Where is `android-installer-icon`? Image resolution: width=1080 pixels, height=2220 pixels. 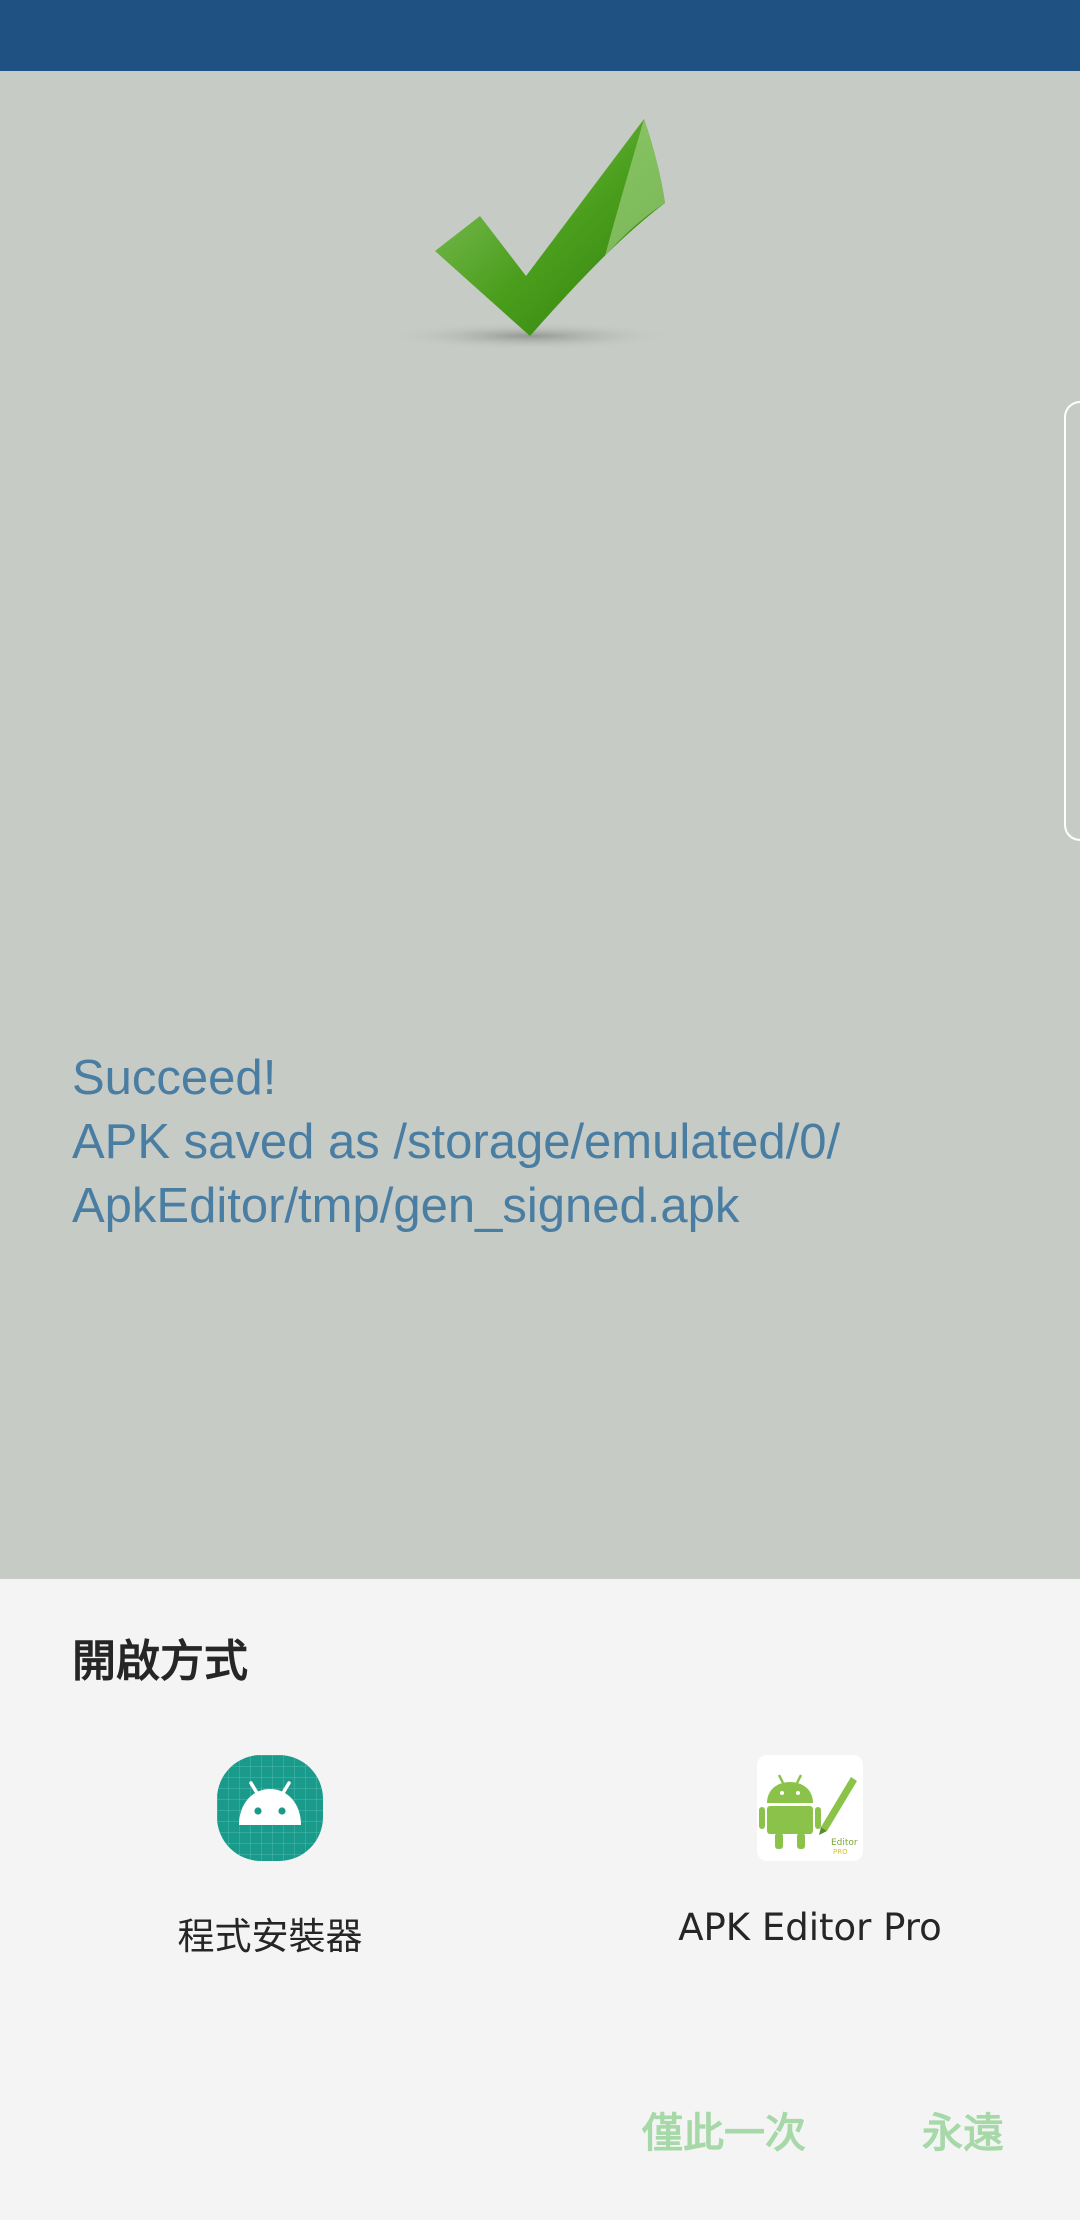
android-installer-icon is located at coordinates (270, 1808).